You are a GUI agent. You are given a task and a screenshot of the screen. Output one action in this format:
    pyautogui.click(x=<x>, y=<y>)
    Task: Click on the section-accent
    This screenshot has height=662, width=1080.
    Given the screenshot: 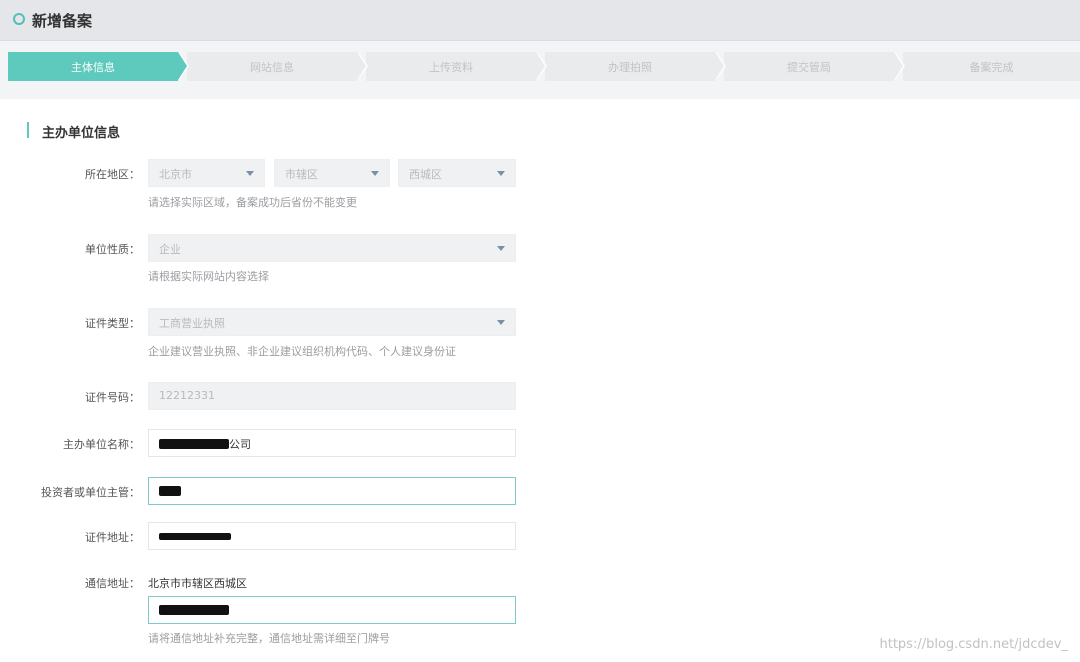 What is the action you would take?
    pyautogui.click(x=28, y=130)
    